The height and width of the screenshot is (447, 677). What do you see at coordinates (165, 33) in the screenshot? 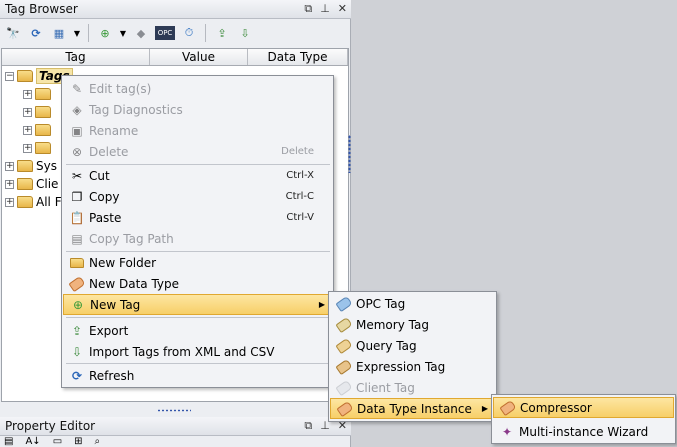
I see `opc-browse-icon: OPC` at bounding box center [165, 33].